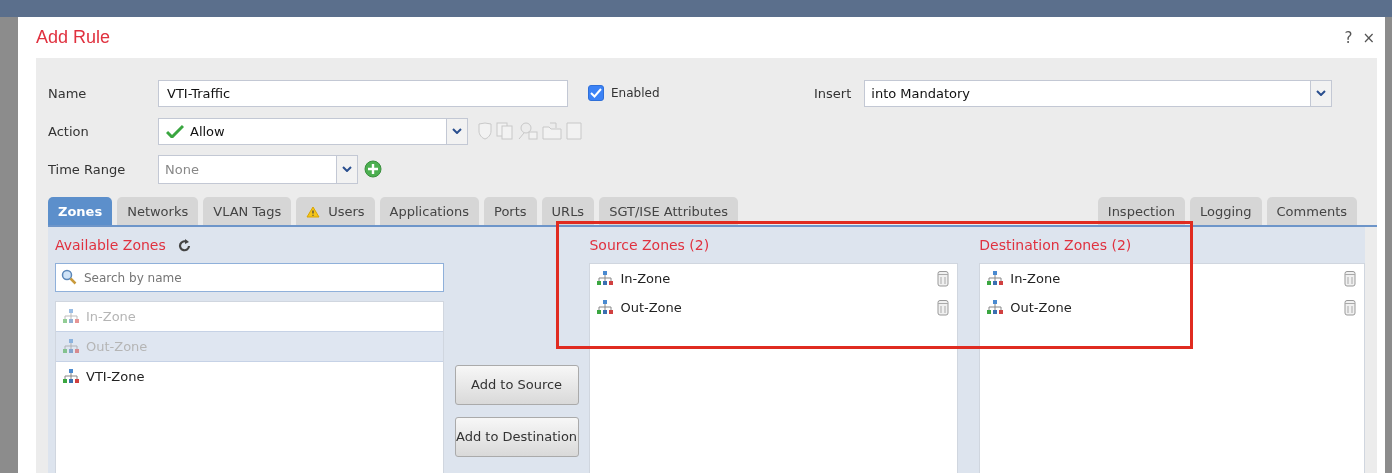 This screenshot has width=1392, height=473. What do you see at coordinates (429, 211) in the screenshot?
I see `tab: Applications` at bounding box center [429, 211].